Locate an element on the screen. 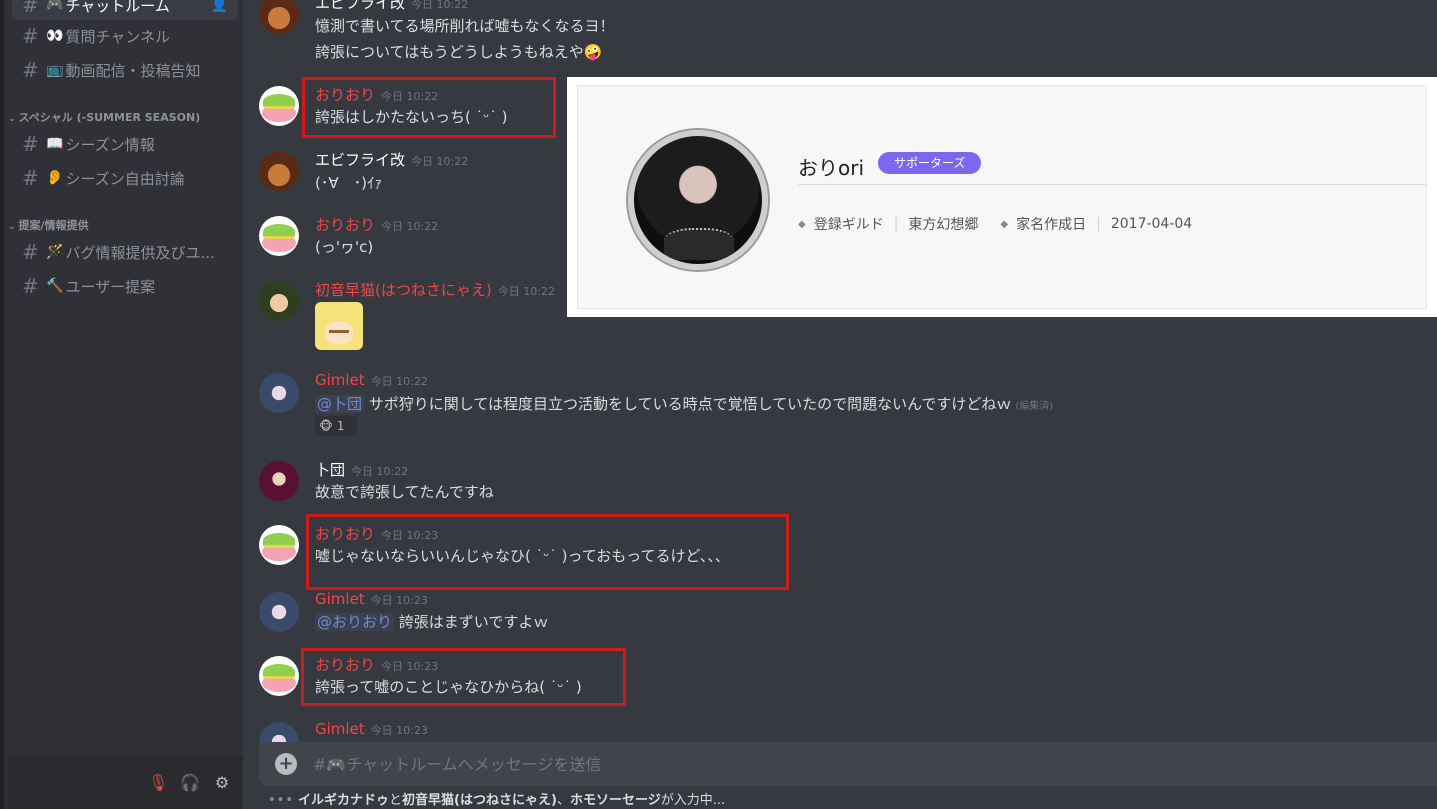  custom-emoji-image is located at coordinates (339, 326).